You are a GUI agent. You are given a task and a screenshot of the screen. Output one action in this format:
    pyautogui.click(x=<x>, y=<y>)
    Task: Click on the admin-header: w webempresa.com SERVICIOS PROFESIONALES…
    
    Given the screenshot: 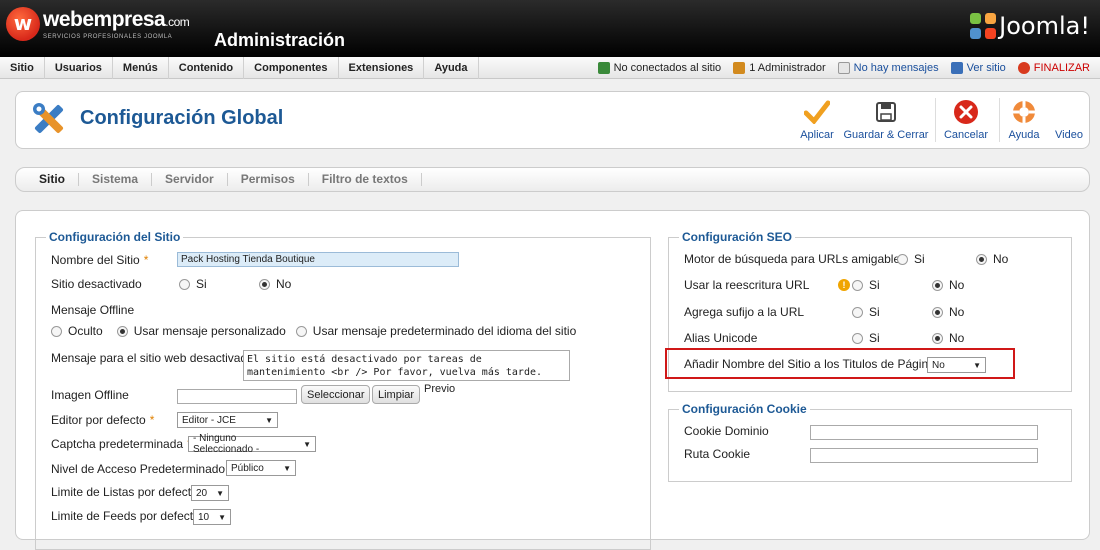 What is the action you would take?
    pyautogui.click(x=550, y=28)
    